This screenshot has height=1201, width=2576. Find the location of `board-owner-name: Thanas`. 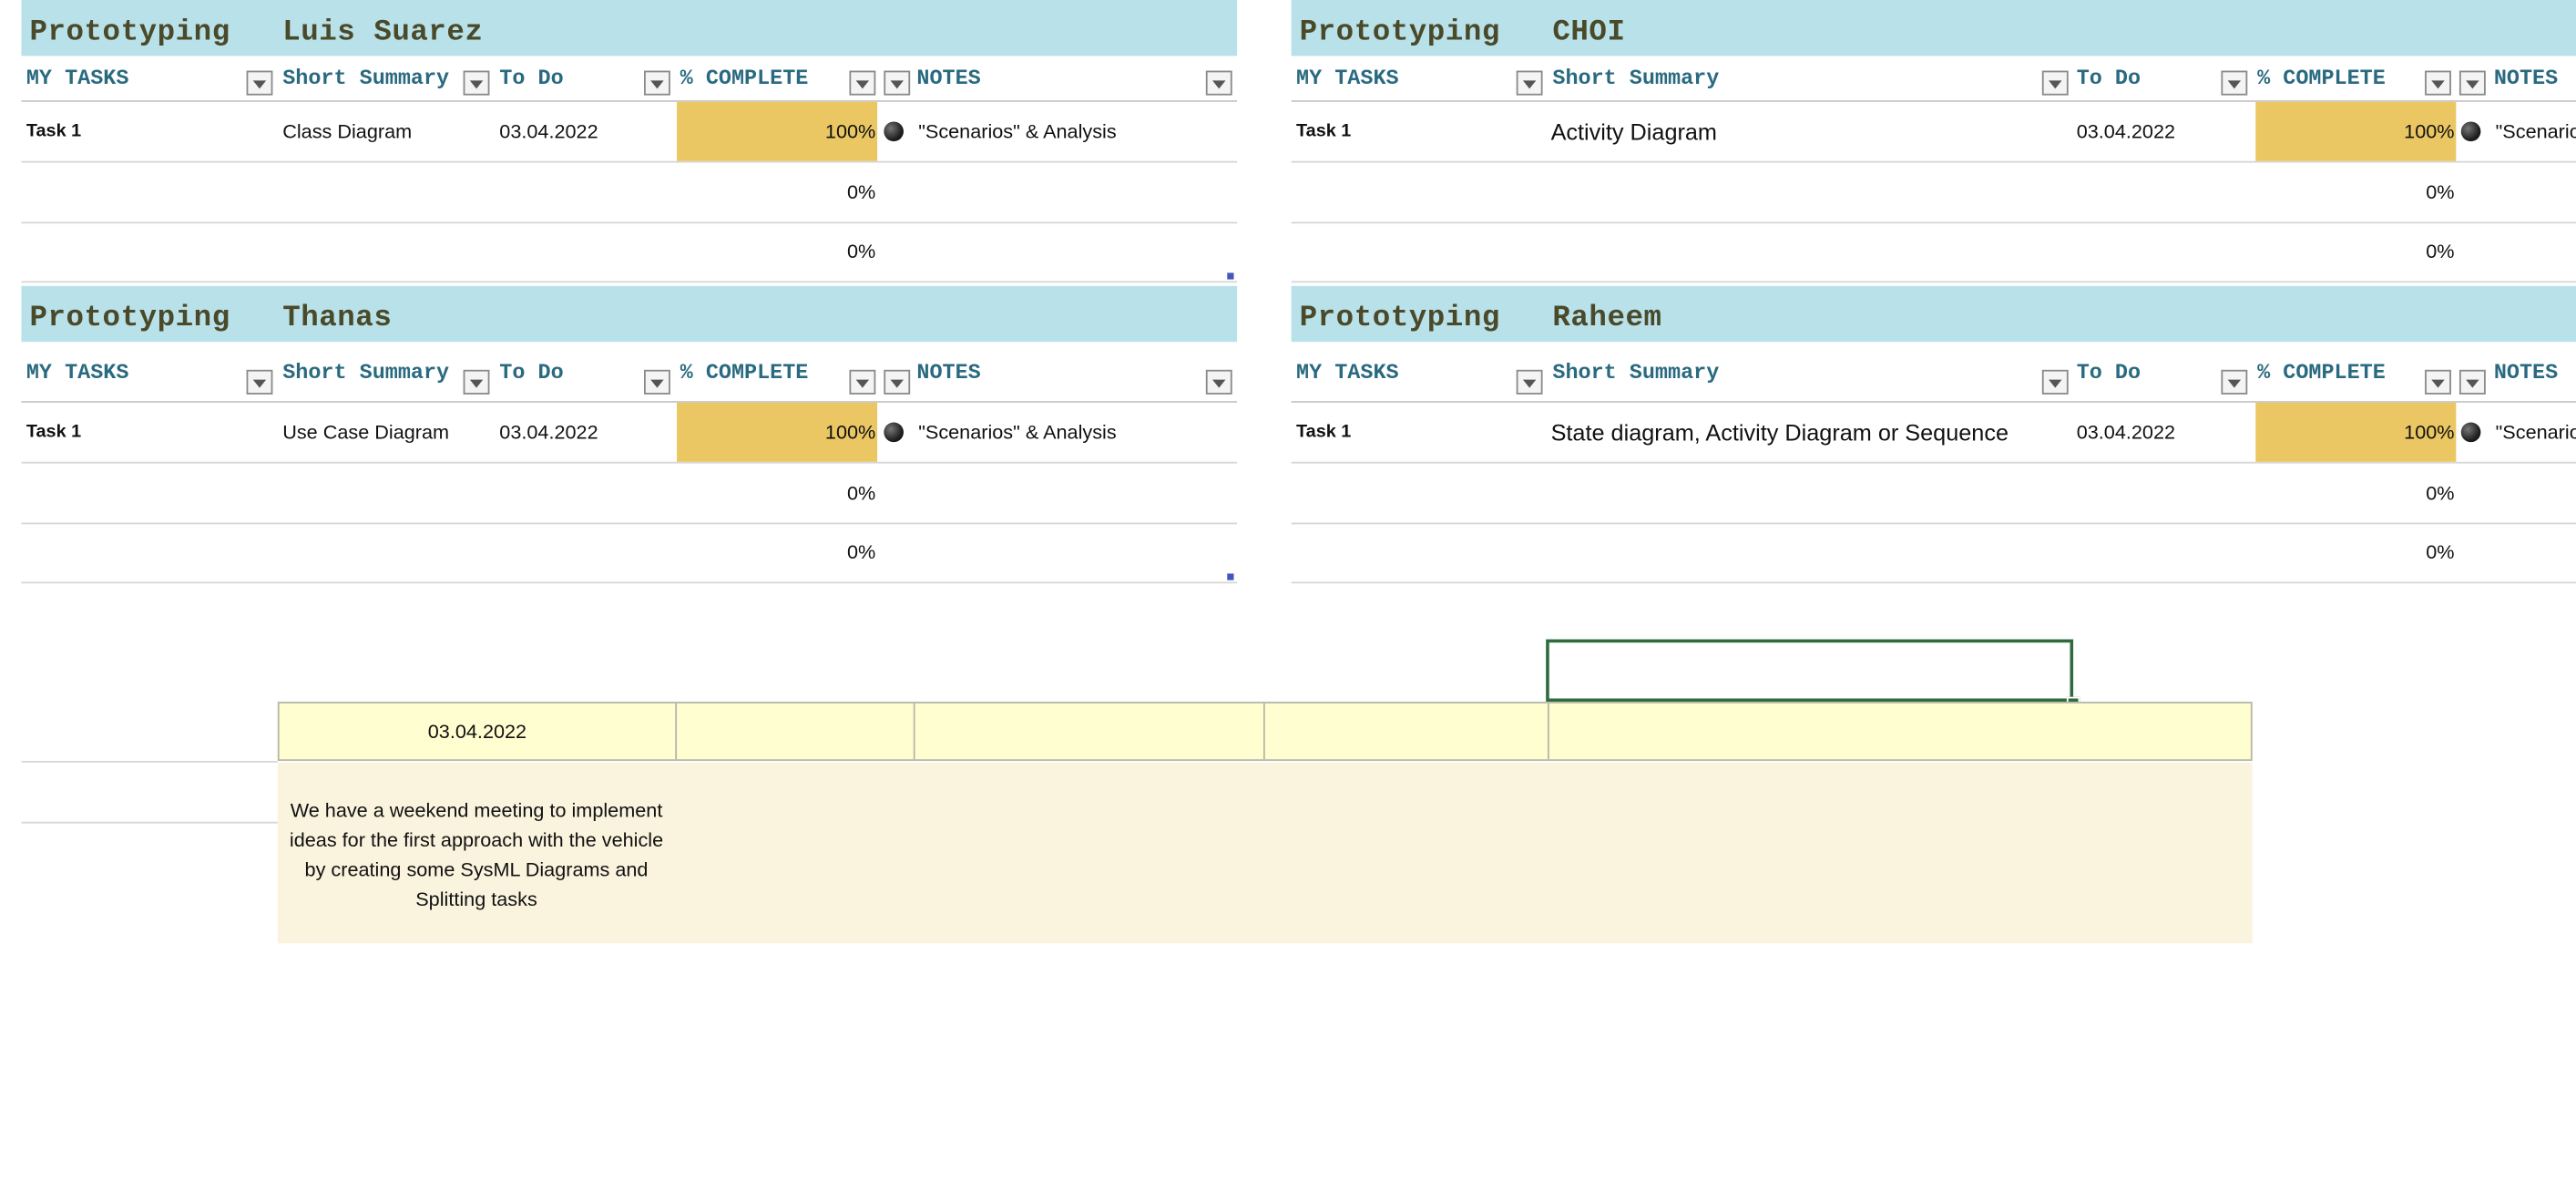

board-owner-name: Thanas is located at coordinates (337, 319).